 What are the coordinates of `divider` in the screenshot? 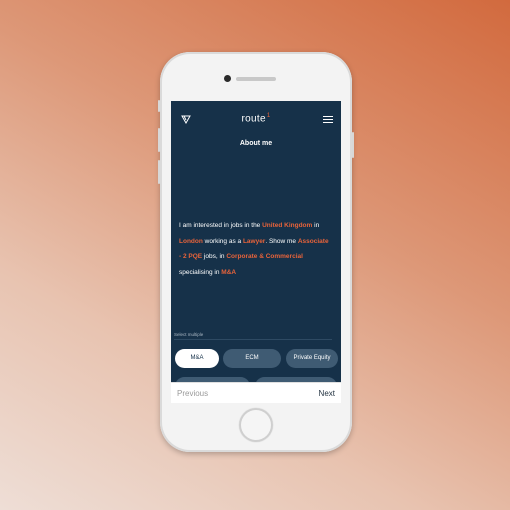 It's located at (253, 339).